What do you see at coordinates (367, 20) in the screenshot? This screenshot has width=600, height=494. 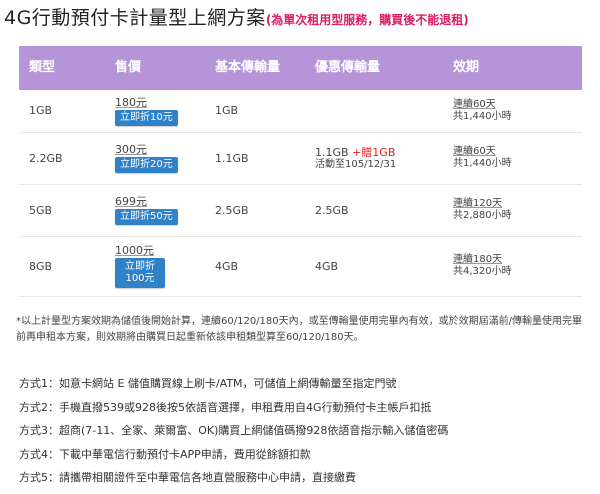 I see `title-note: (為單次租用型服務，購買後不能退租)` at bounding box center [367, 20].